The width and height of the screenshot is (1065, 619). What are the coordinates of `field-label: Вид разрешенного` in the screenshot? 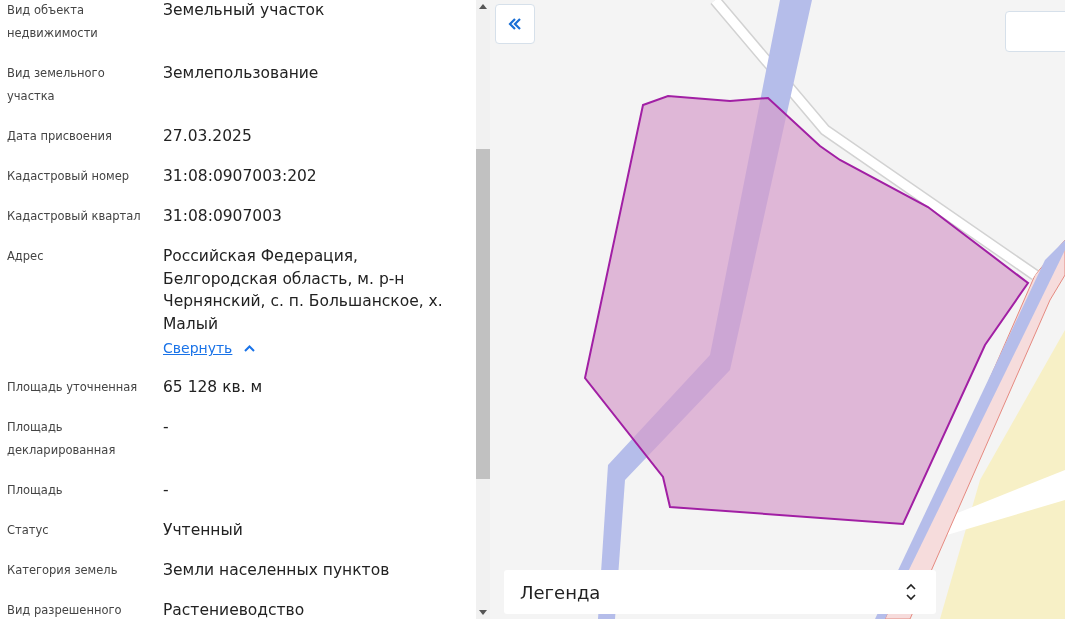 It's located at (65, 610).